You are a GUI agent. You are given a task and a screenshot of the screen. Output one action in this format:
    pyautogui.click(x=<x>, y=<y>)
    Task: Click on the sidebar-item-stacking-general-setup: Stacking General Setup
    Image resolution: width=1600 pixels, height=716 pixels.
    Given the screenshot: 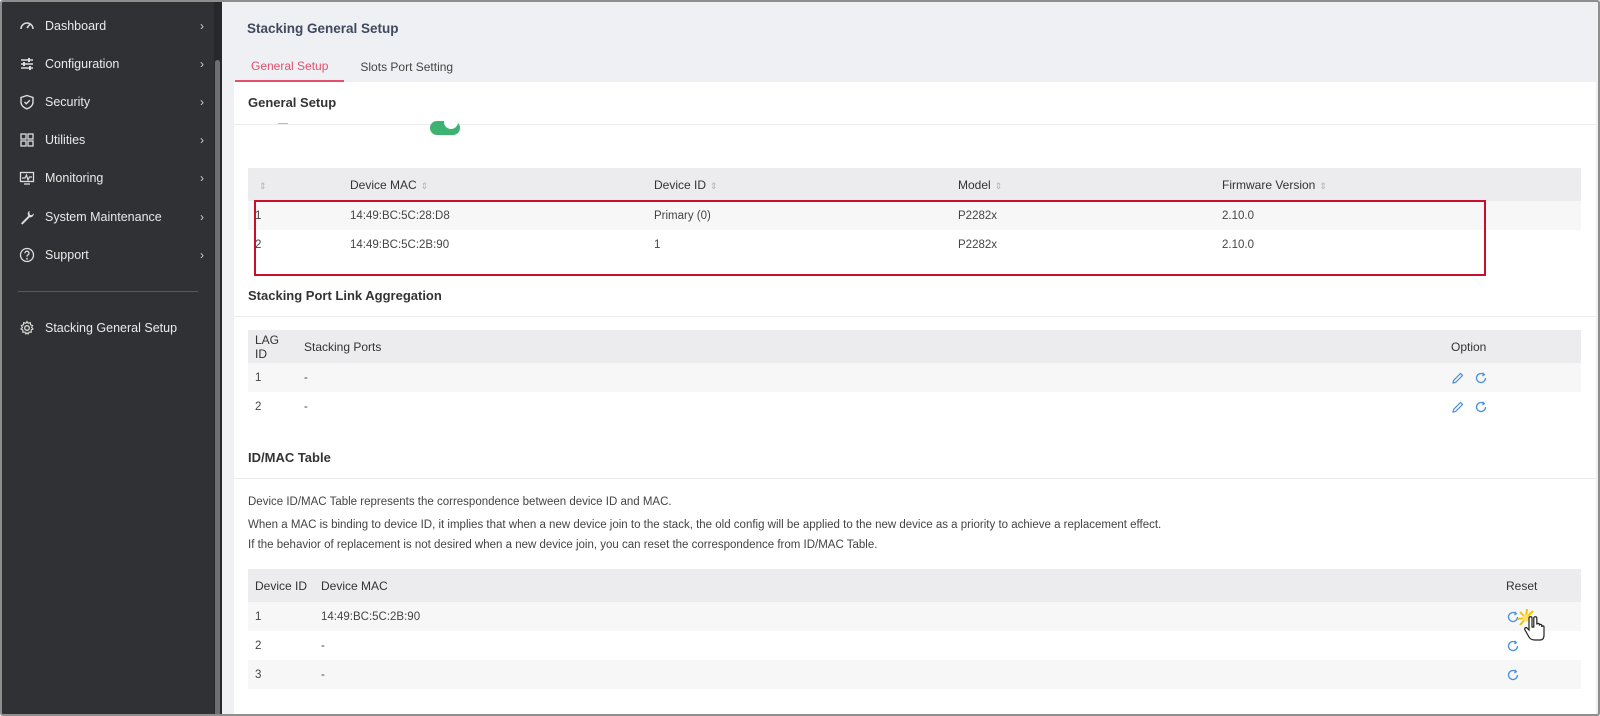 What is the action you would take?
    pyautogui.click(x=108, y=328)
    